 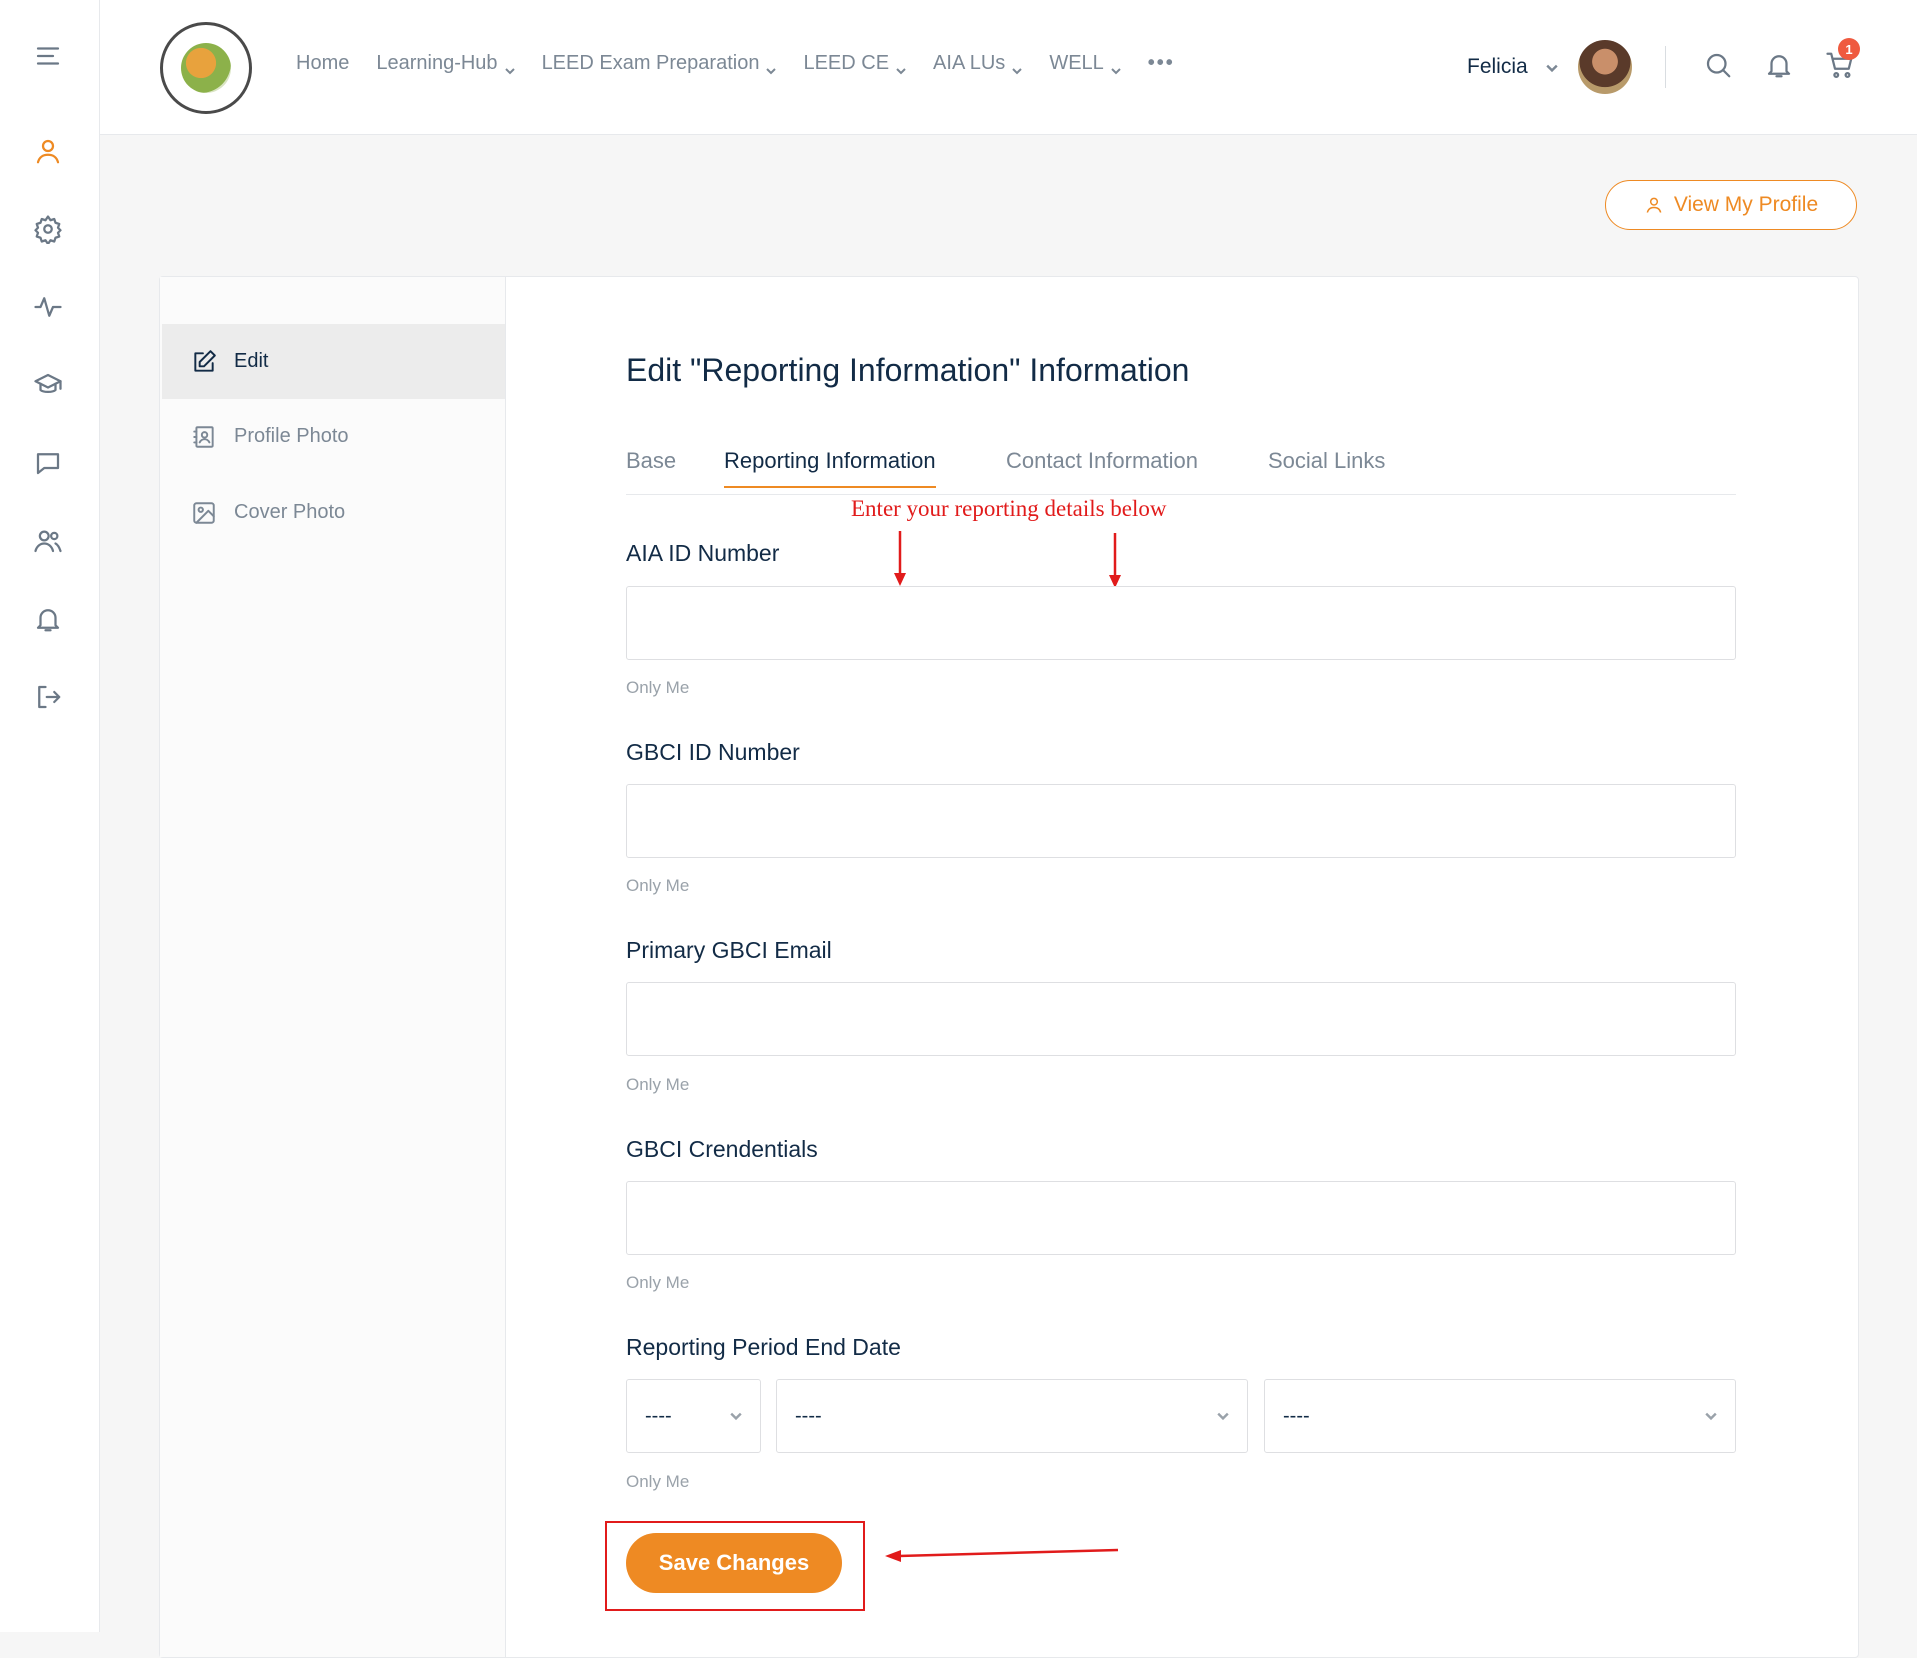 What do you see at coordinates (734, 1563) in the screenshot?
I see `save-changes-button: Save Changes` at bounding box center [734, 1563].